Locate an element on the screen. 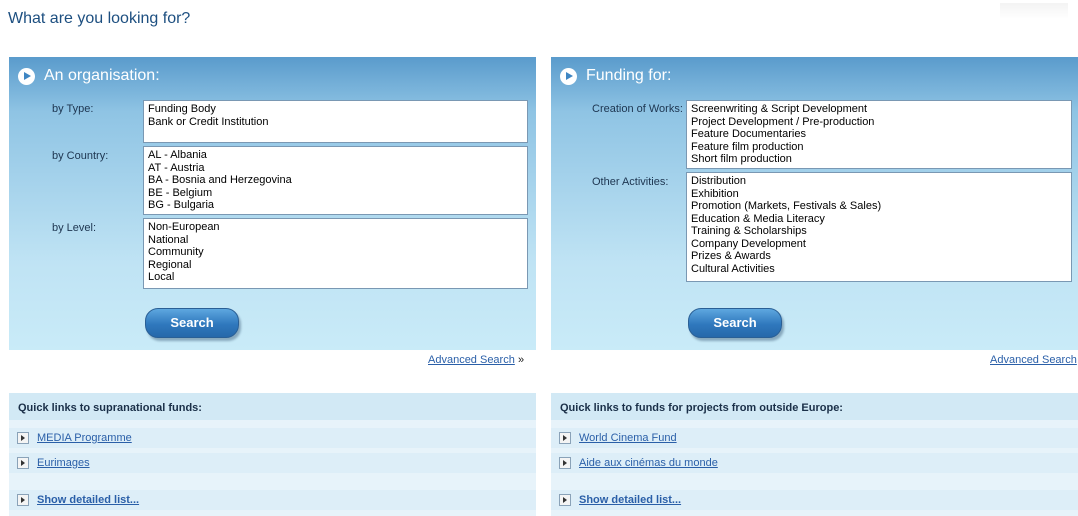  level-option: Non-European is located at coordinates (335, 227).